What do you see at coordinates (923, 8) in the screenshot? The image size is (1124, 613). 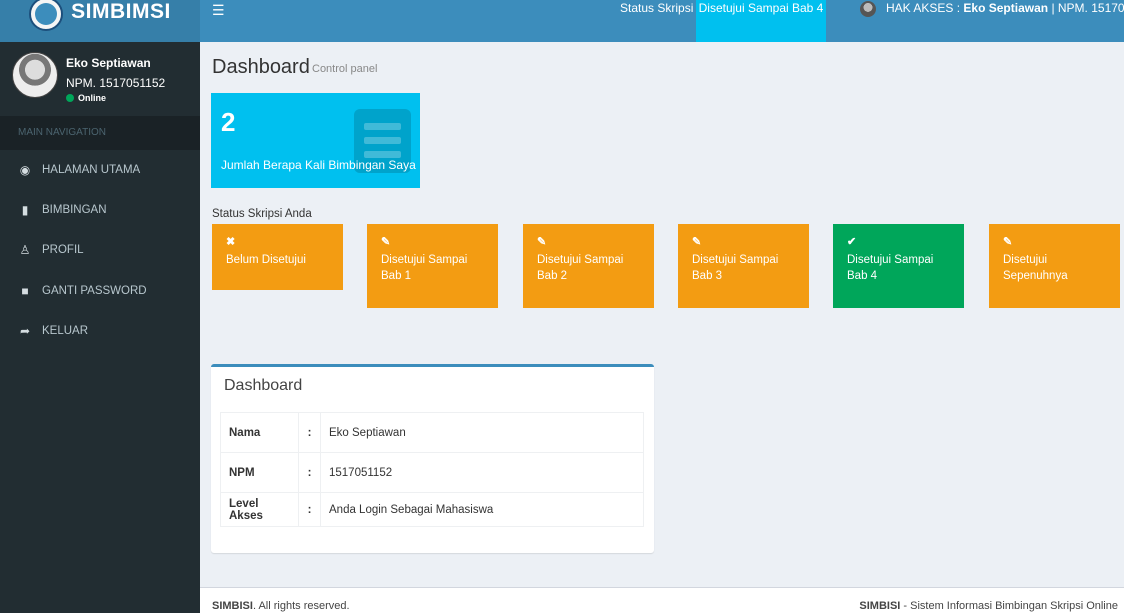 I see `access-prefix: HAK AKSES :` at bounding box center [923, 8].